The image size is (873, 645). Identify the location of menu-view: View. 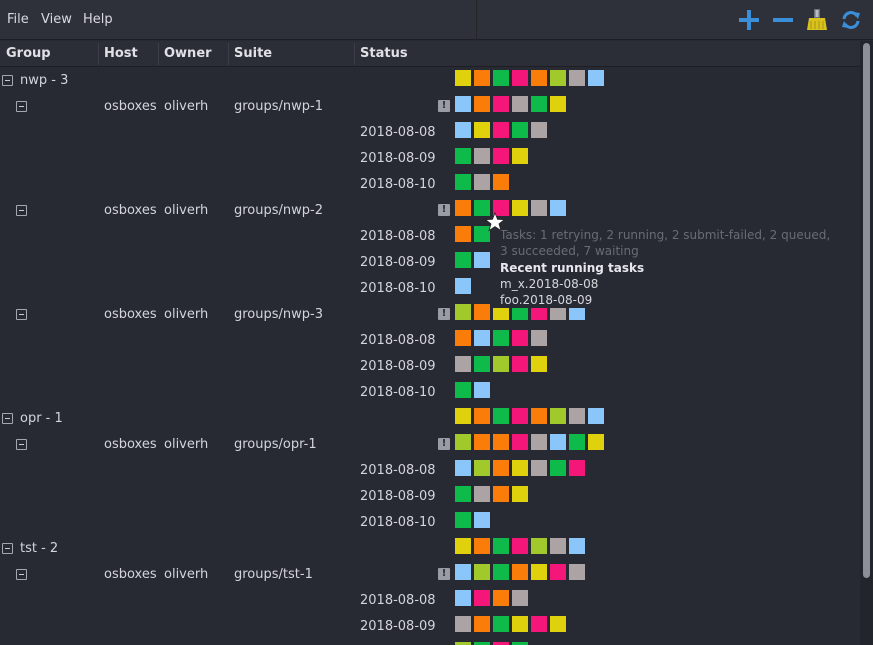
(56, 19).